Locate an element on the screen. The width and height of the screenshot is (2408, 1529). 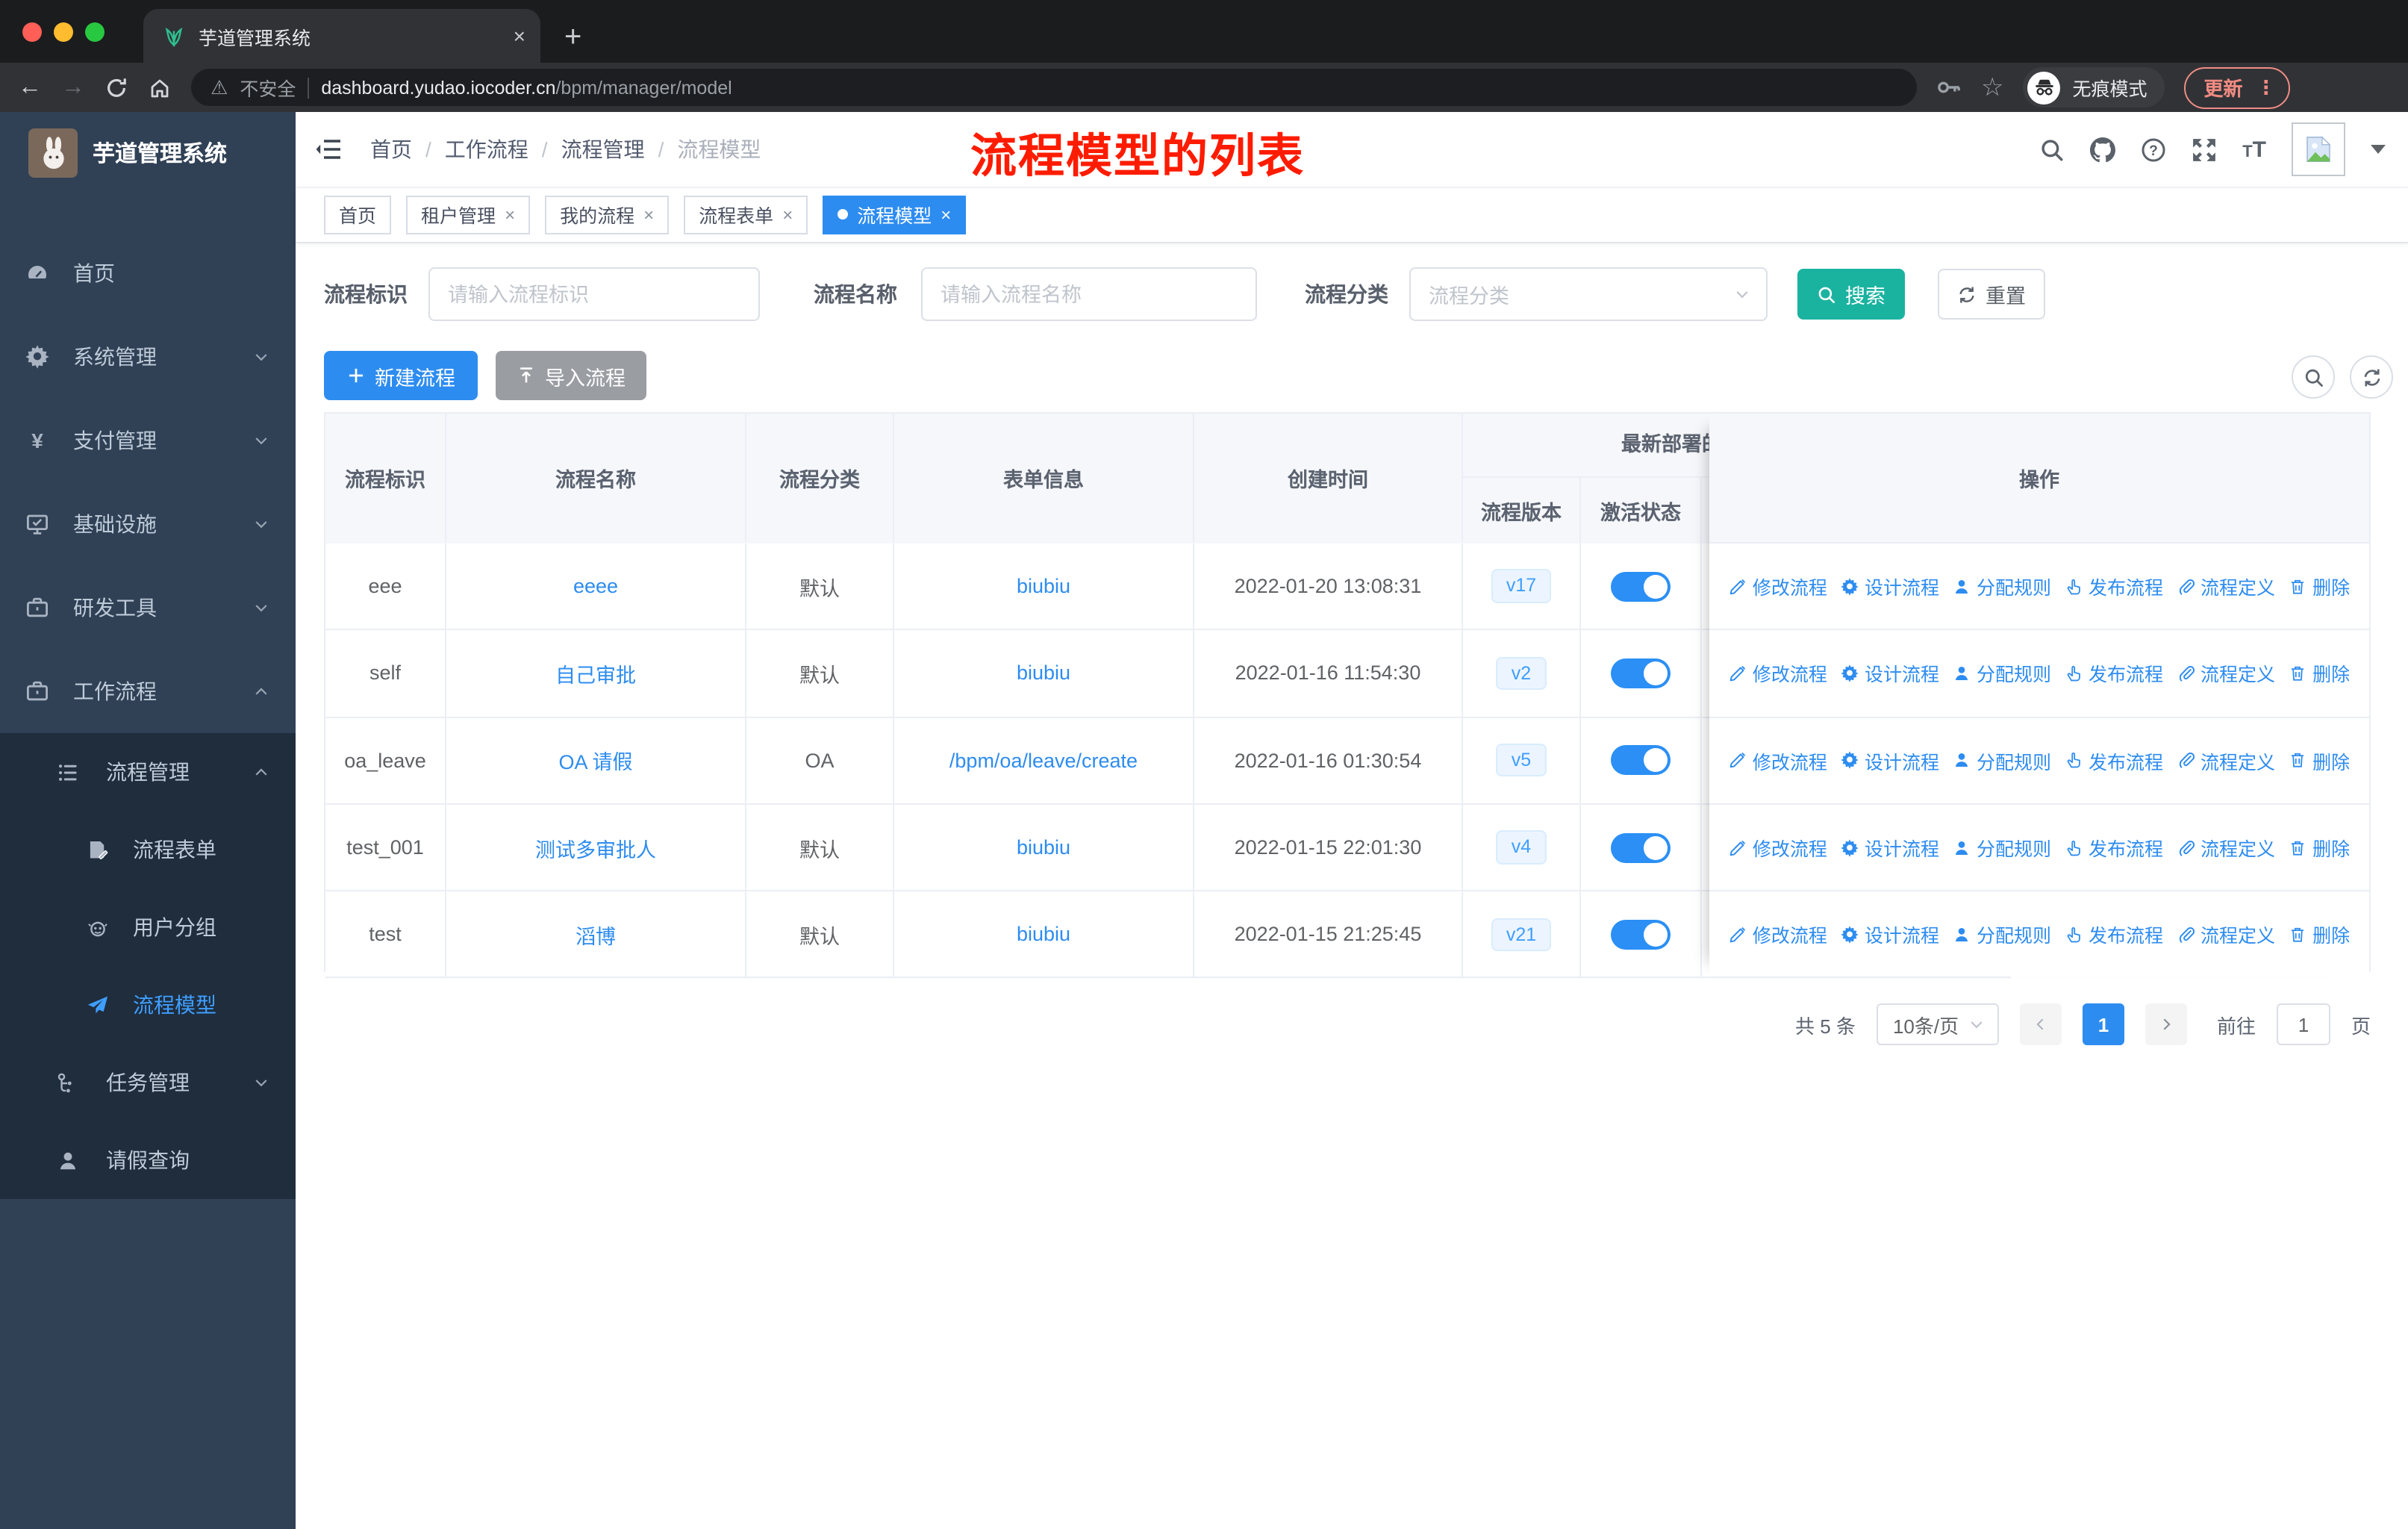
github-icon is located at coordinates (2102, 149).